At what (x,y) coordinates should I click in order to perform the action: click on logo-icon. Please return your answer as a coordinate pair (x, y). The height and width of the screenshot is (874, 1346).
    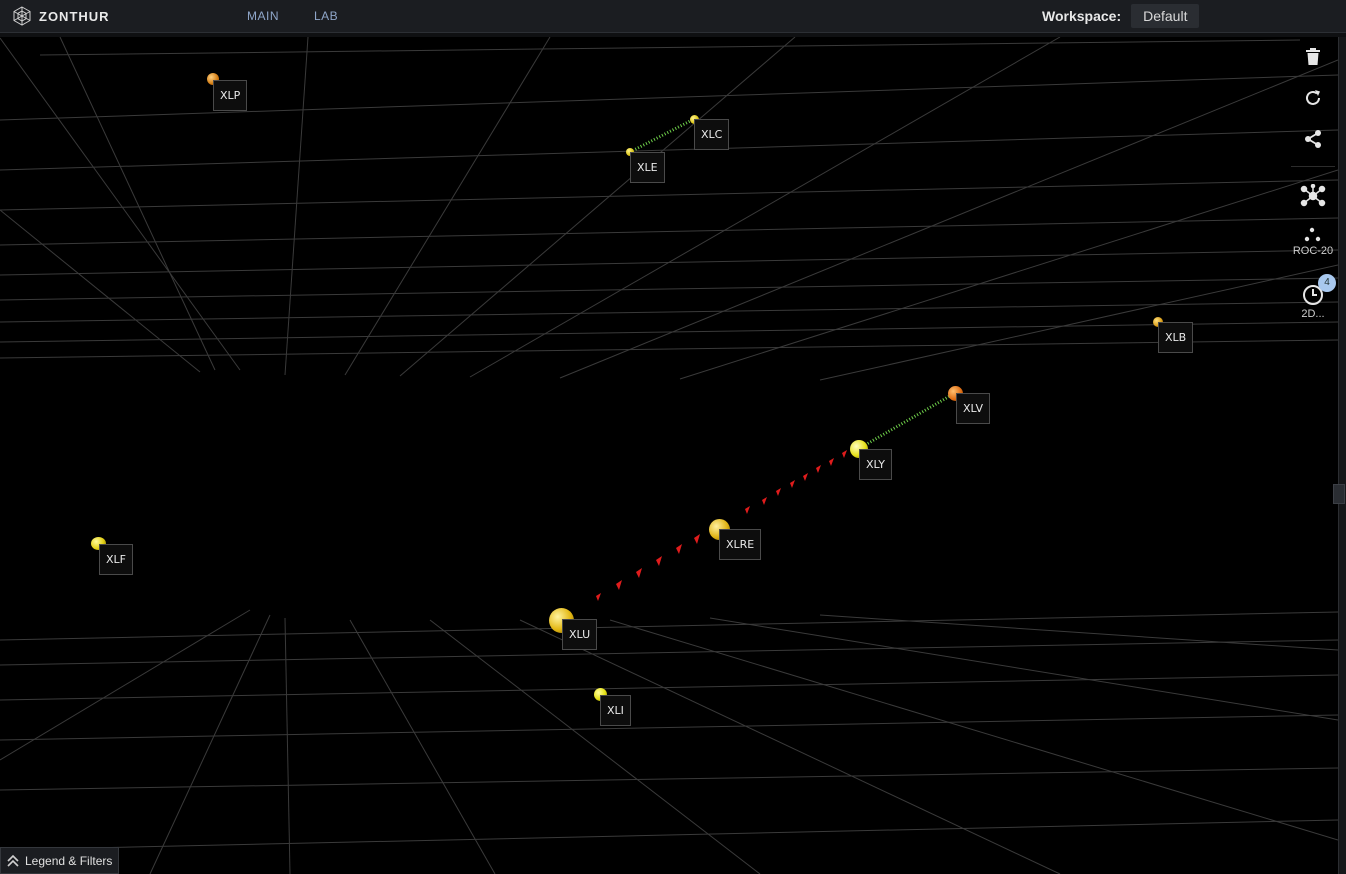
    Looking at the image, I should click on (22, 16).